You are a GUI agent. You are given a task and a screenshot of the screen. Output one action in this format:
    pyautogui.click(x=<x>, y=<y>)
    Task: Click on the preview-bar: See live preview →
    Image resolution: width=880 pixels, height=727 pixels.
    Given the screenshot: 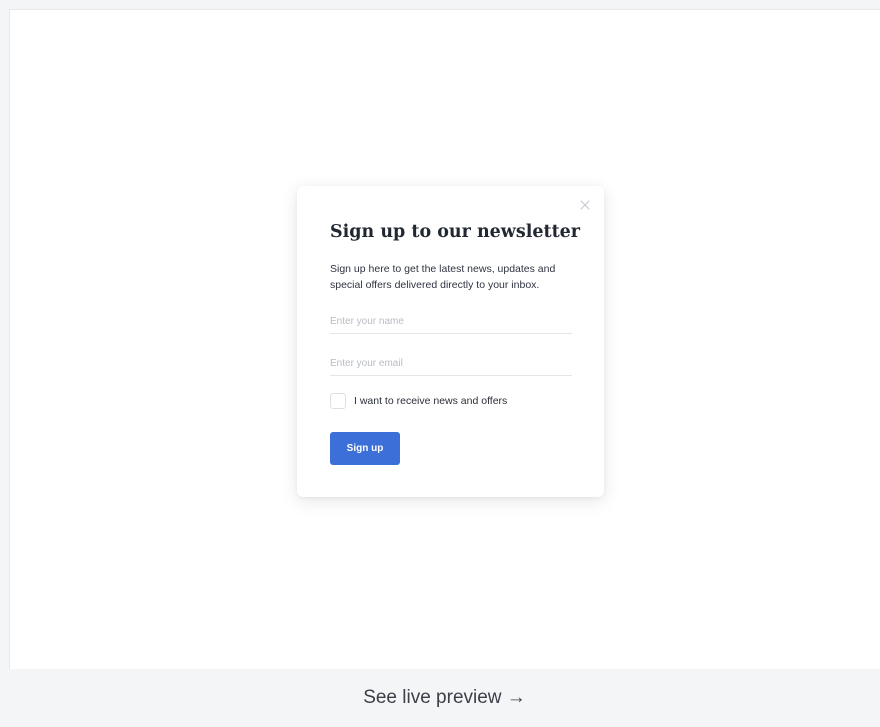 What is the action you would take?
    pyautogui.click(x=444, y=698)
    